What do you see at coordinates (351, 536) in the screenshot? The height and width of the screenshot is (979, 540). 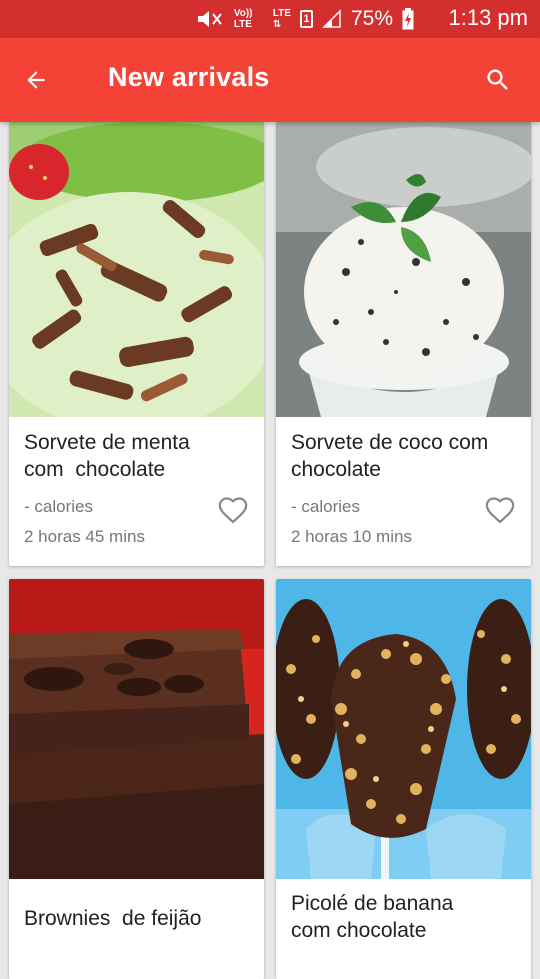 I see `recipe-time: 2 horas 10 mins` at bounding box center [351, 536].